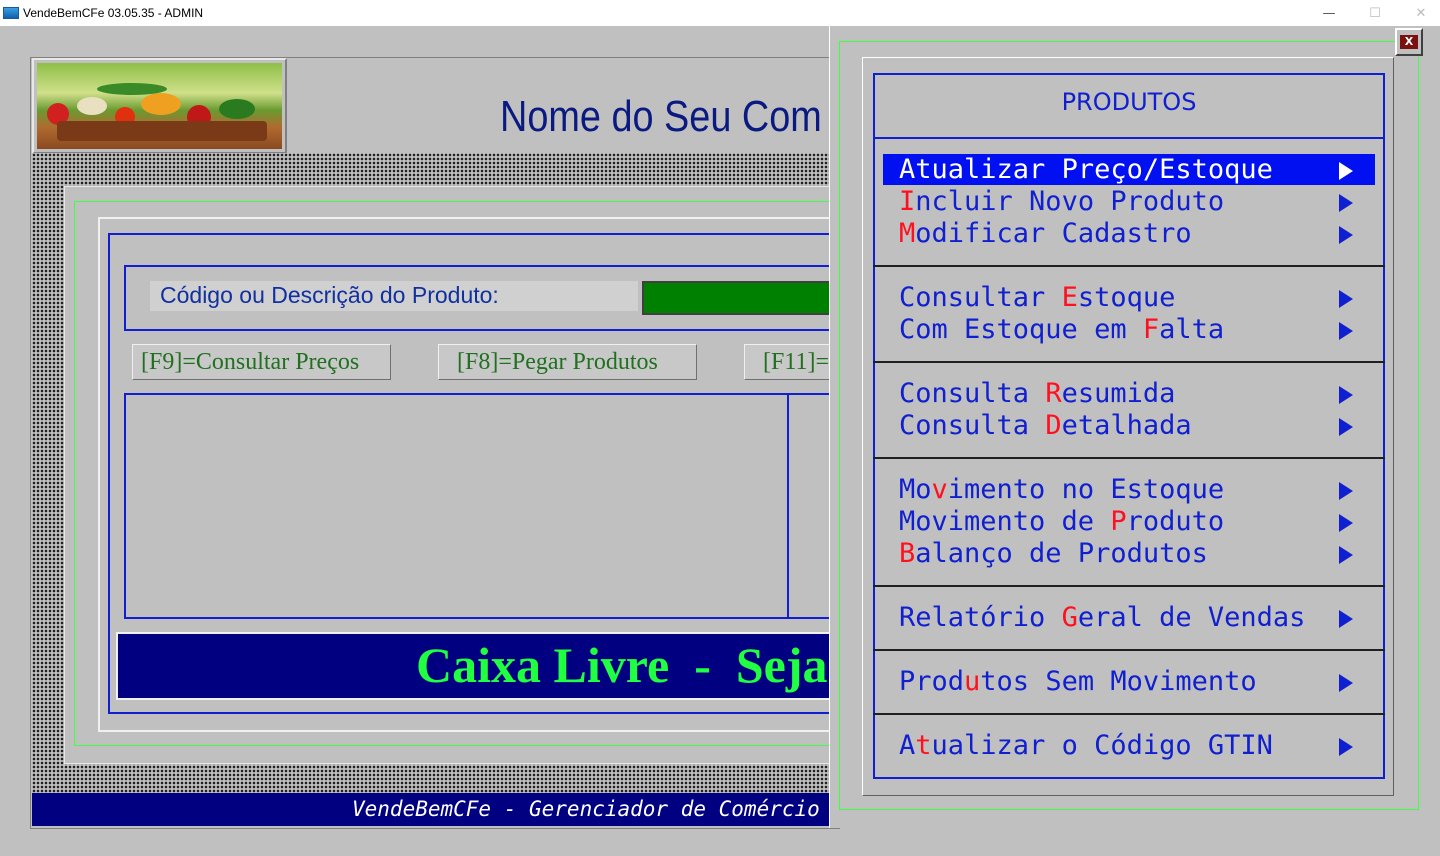  What do you see at coordinates (972, 681) in the screenshot?
I see `menu-item-hotkey: u` at bounding box center [972, 681].